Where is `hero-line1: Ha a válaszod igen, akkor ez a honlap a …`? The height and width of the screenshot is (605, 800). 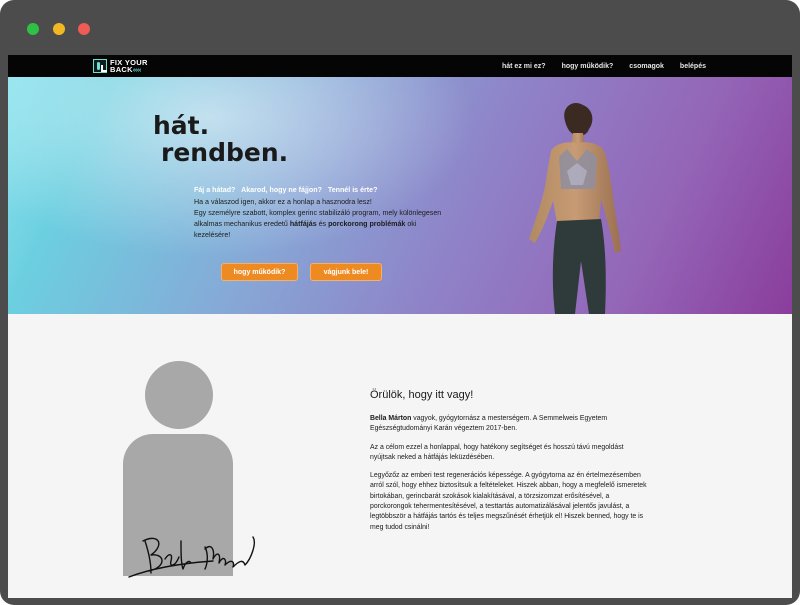
hero-line1: Ha a válaszod igen, akkor ez a honlap a … is located at coordinates (283, 202).